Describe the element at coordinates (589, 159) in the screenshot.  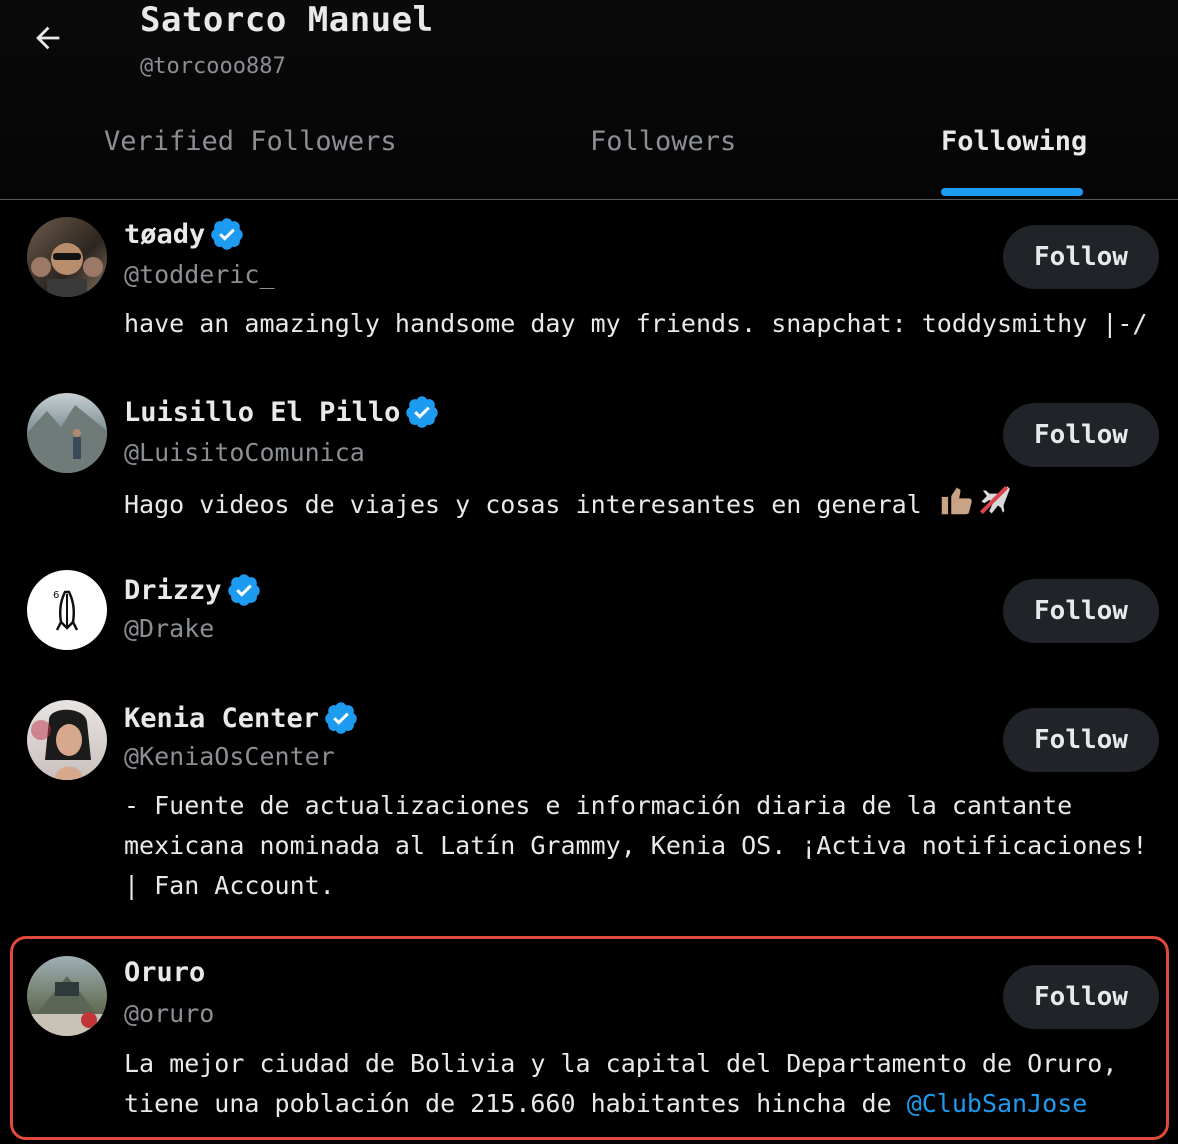
I see `tab-bar: Verified Followers Followers Following` at that location.